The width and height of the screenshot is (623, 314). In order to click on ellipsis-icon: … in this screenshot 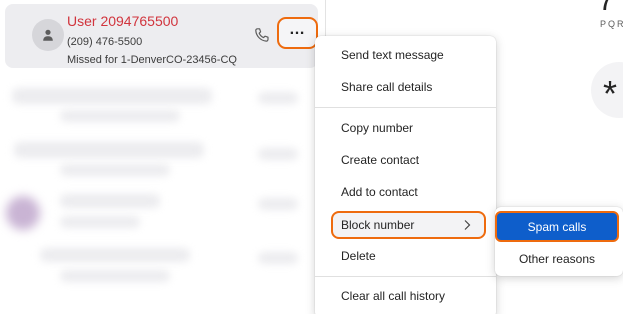, I will do `click(297, 29)`.